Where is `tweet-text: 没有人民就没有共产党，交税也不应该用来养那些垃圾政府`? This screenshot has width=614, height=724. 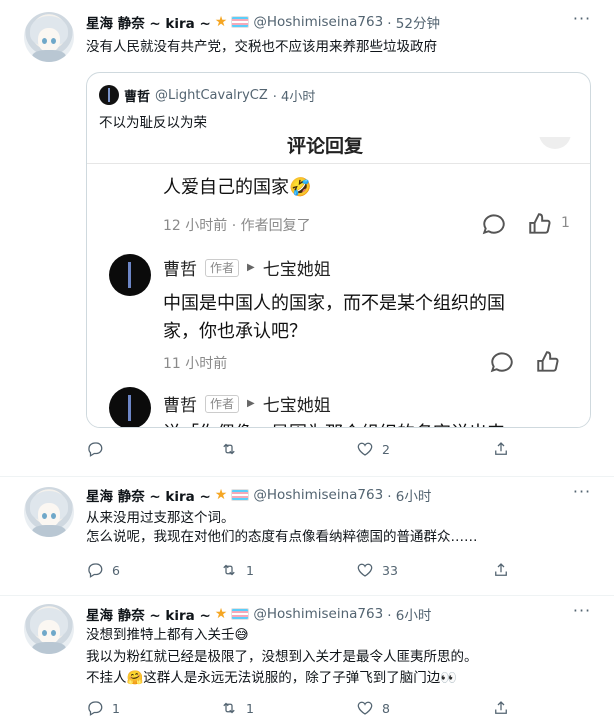
tweet-text: 没有人民就没有共产党，交税也不应该用来养那些垃圾政府 is located at coordinates (261, 47).